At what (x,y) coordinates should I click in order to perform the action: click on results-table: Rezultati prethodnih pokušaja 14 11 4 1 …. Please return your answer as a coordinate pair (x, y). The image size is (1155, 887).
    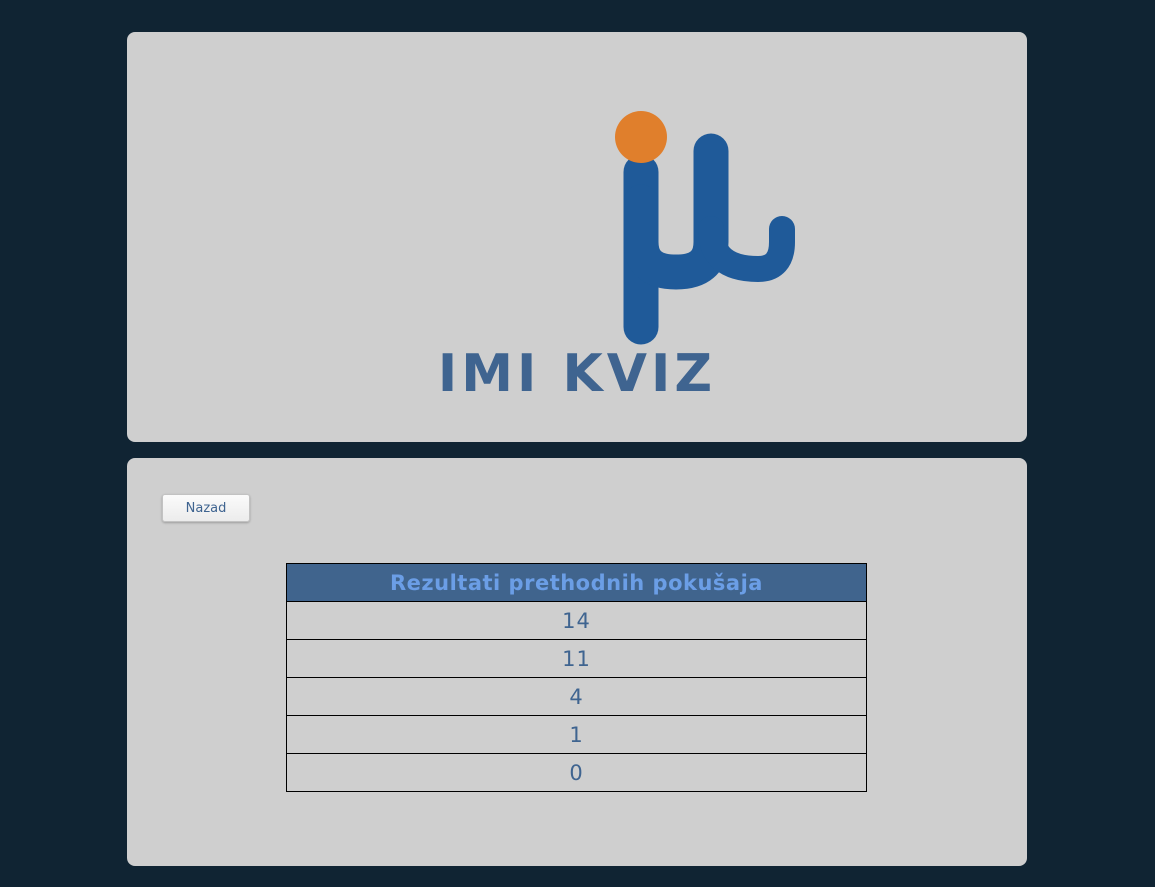
    Looking at the image, I should click on (576, 677).